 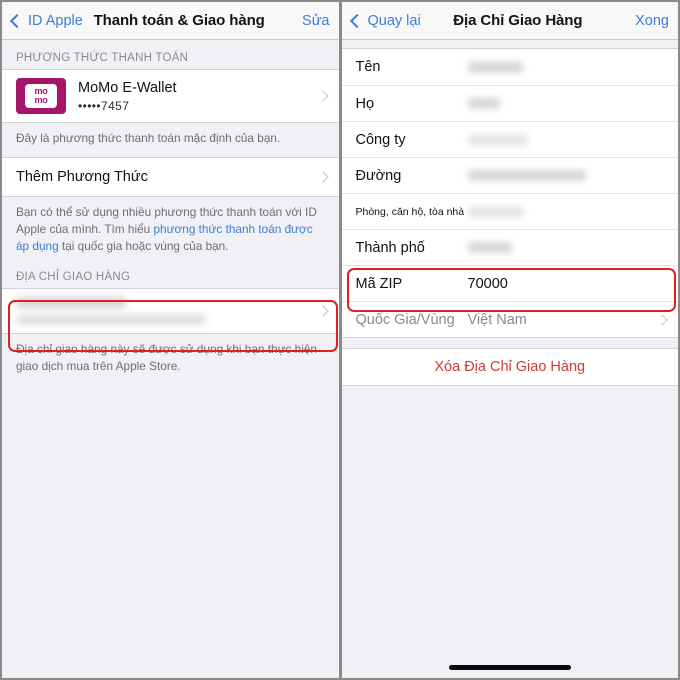 I want to click on add-payment-method-card: Thêm Phương Thức, so click(x=170, y=177).